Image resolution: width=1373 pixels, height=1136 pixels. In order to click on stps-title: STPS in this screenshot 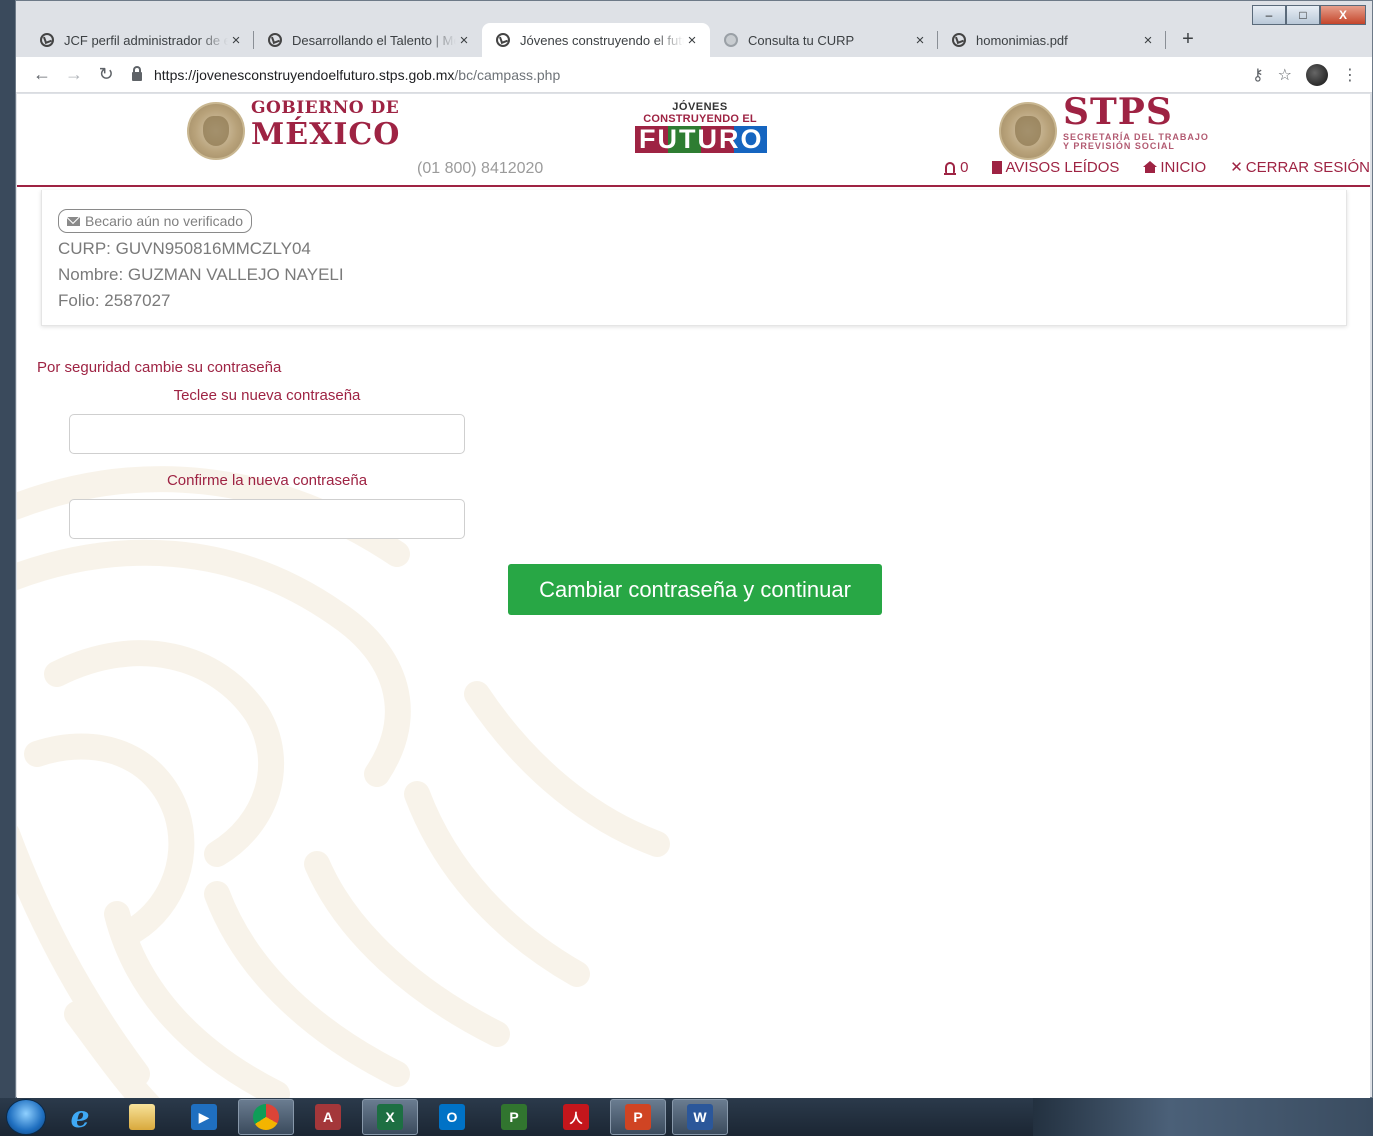, I will do `click(1118, 113)`.